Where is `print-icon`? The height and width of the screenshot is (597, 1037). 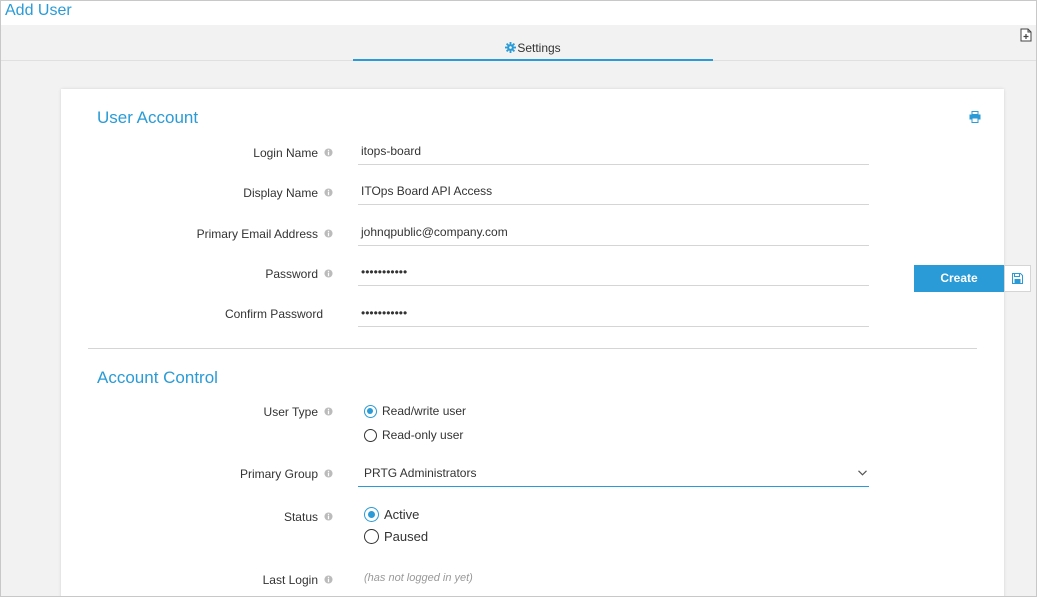
print-icon is located at coordinates (975, 117).